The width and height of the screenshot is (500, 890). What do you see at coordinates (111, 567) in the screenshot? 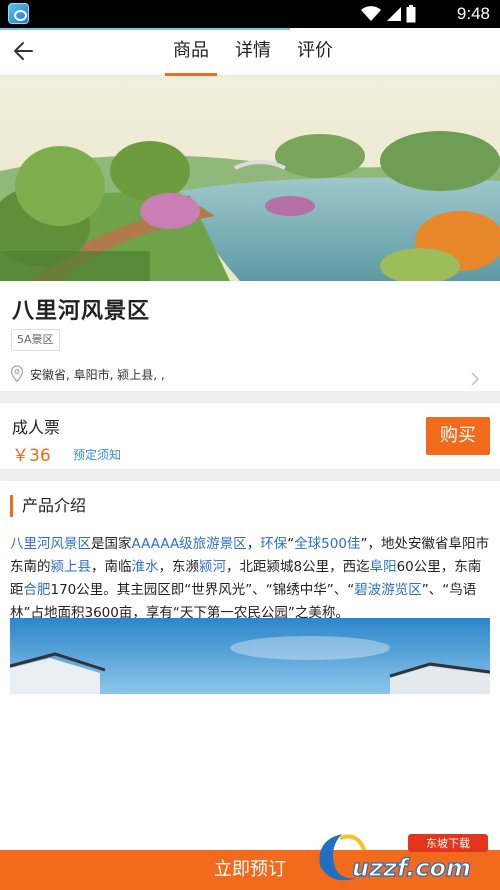
I see `intro-text-segment: ，南临` at bounding box center [111, 567].